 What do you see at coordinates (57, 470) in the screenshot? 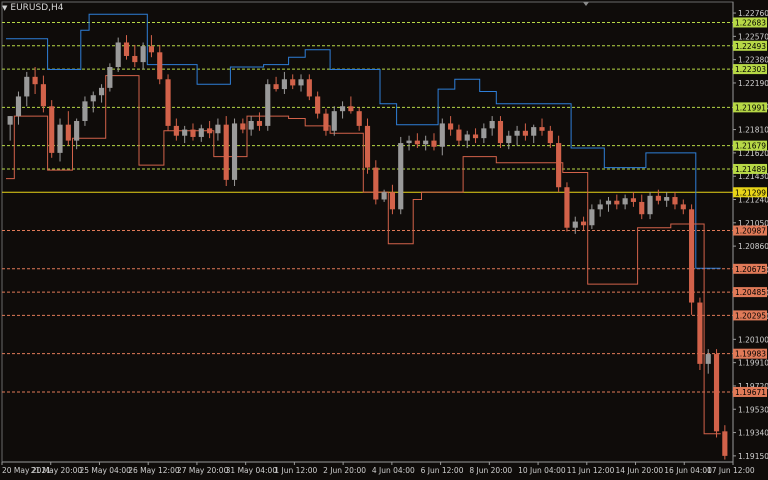
I see `time-tick-label: 21 May 20:00` at bounding box center [57, 470].